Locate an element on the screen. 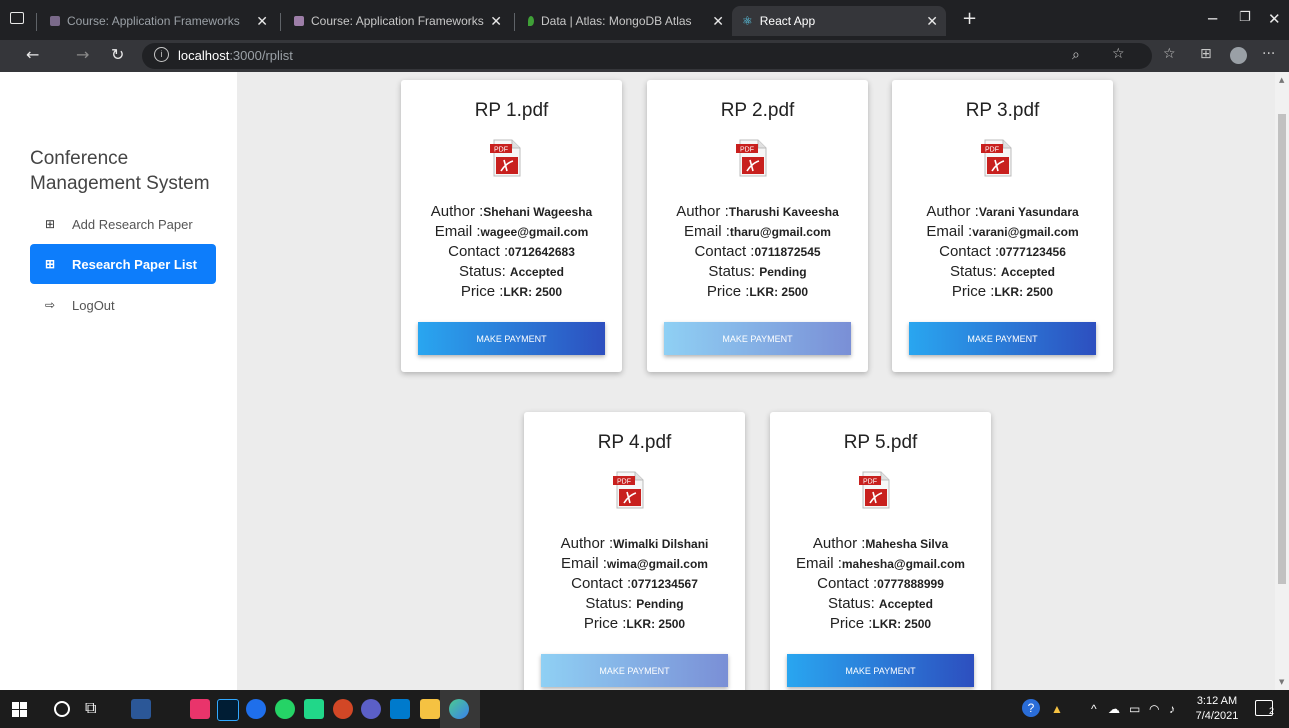 This screenshot has height=728, width=1289. paper-title: RP 1.pdf is located at coordinates (511, 110).